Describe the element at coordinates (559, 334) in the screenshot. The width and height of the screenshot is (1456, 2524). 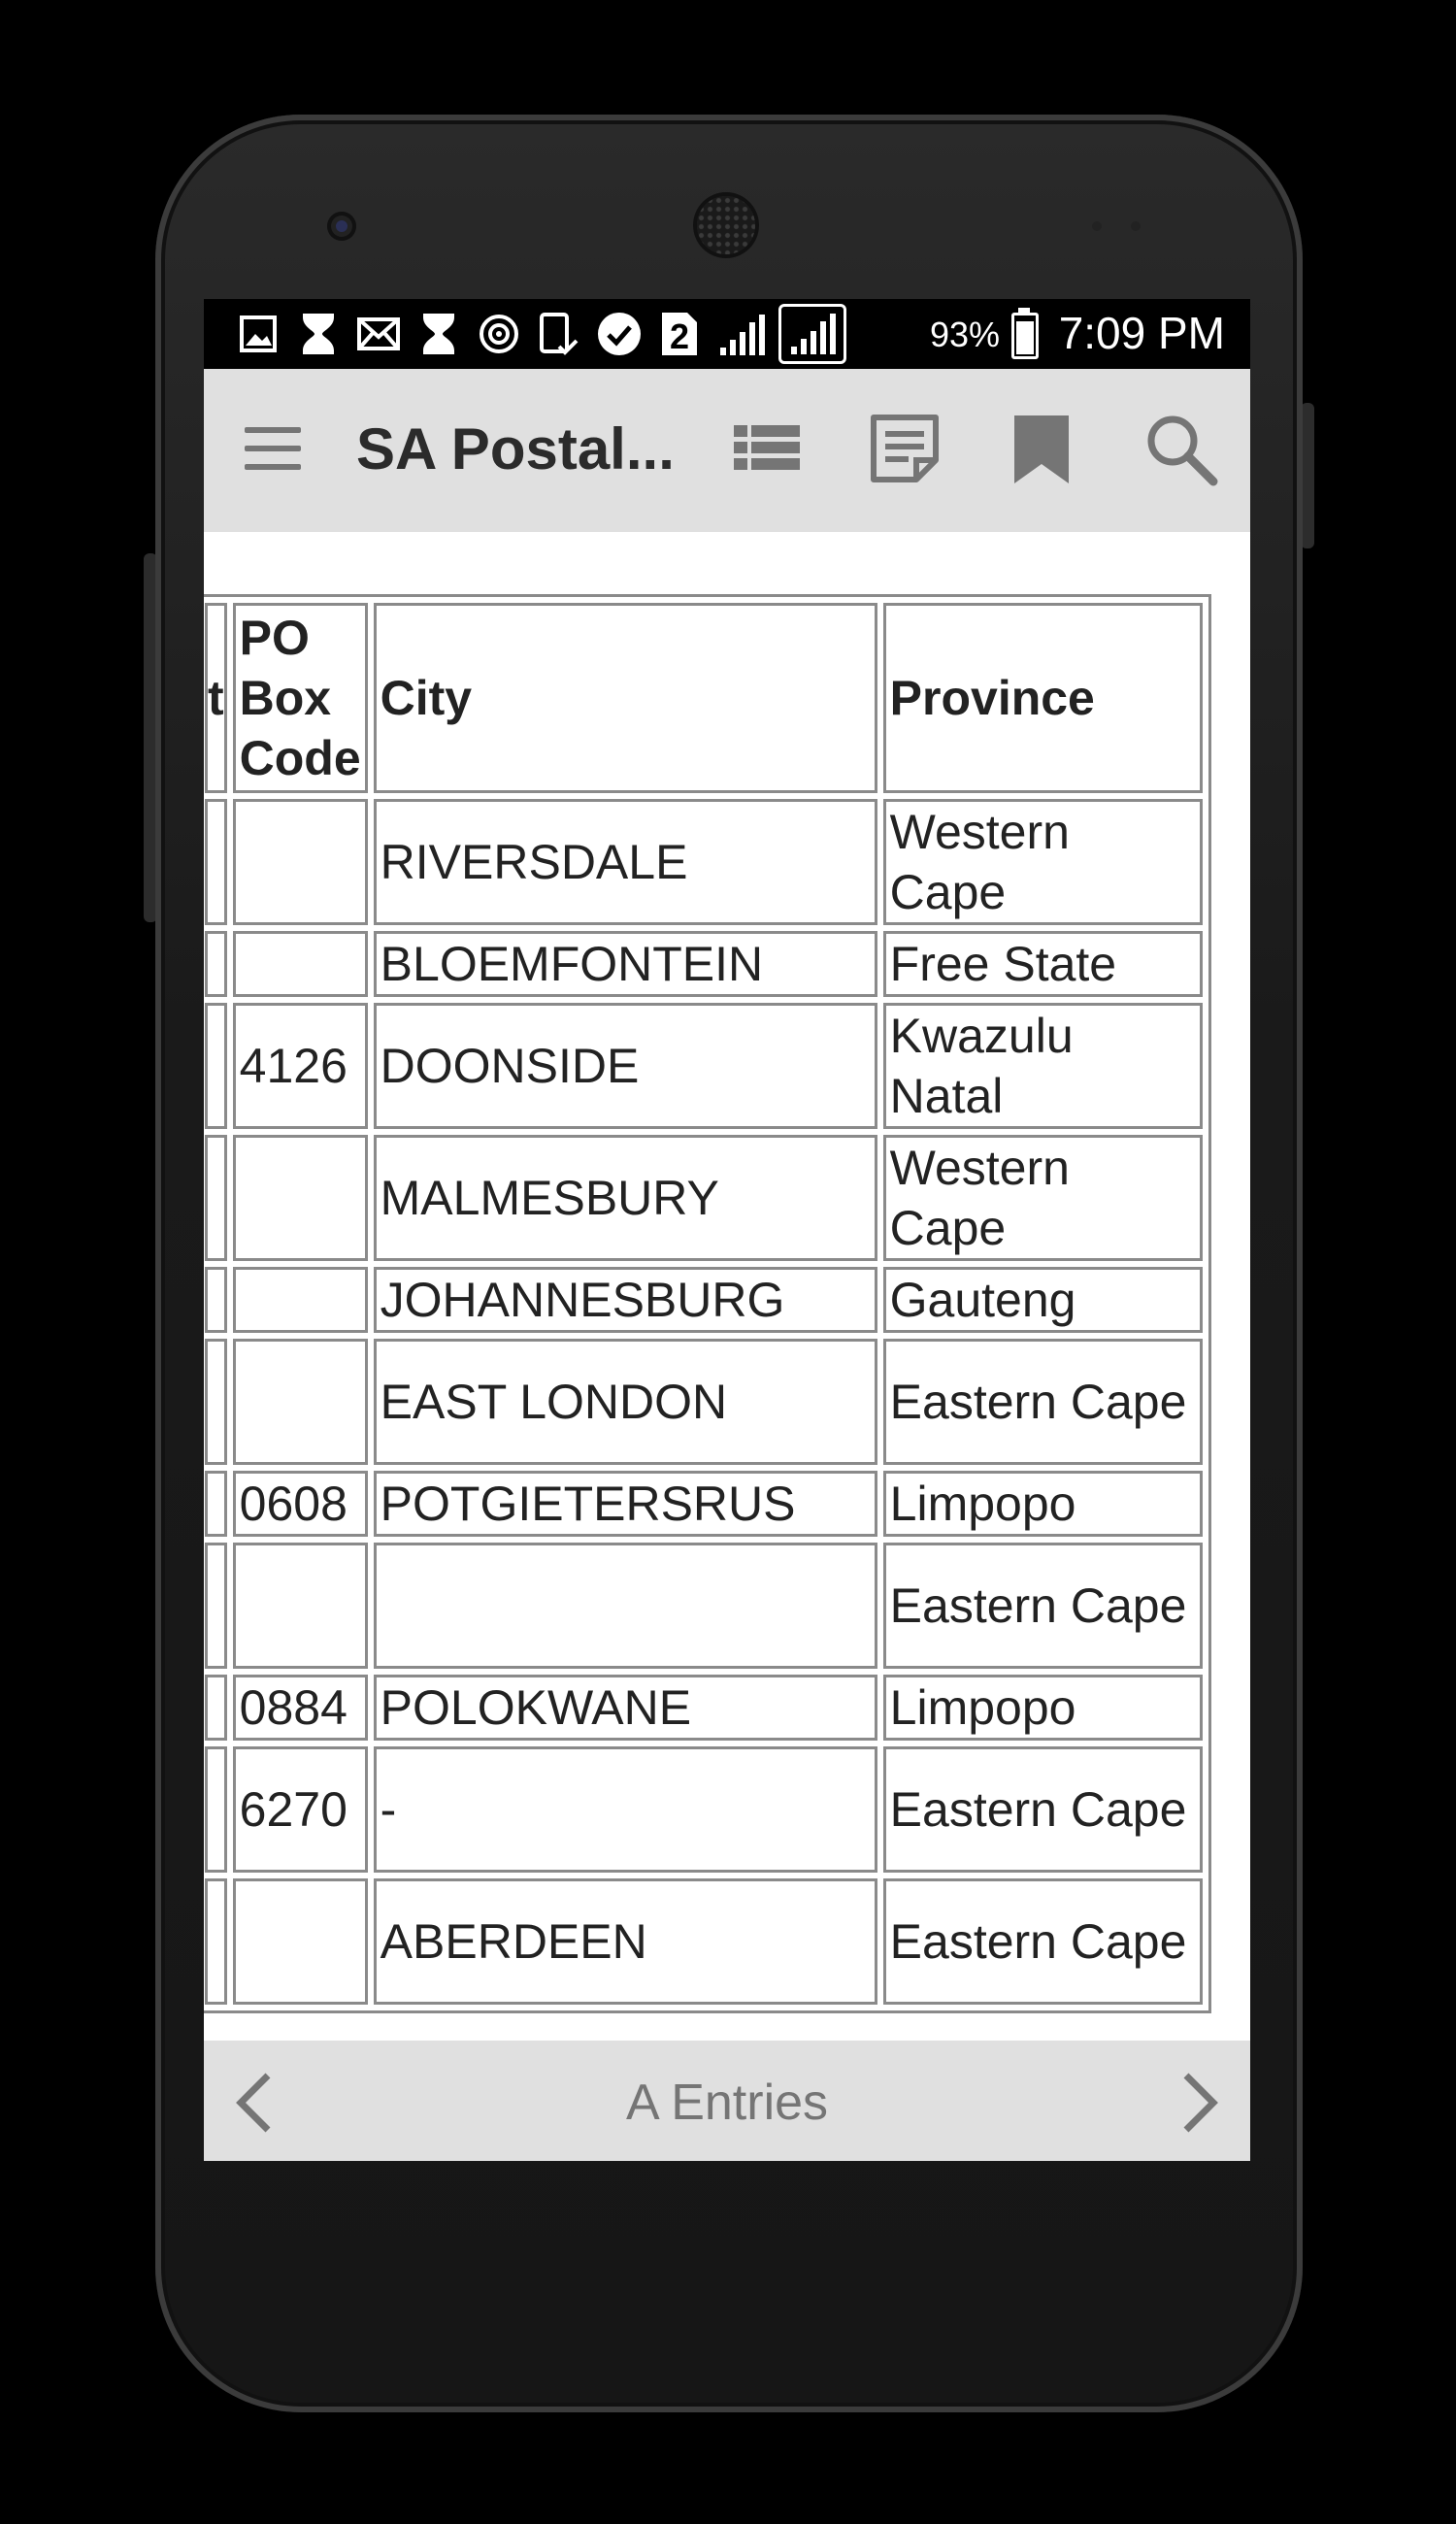
I see `device-check-icon` at that location.